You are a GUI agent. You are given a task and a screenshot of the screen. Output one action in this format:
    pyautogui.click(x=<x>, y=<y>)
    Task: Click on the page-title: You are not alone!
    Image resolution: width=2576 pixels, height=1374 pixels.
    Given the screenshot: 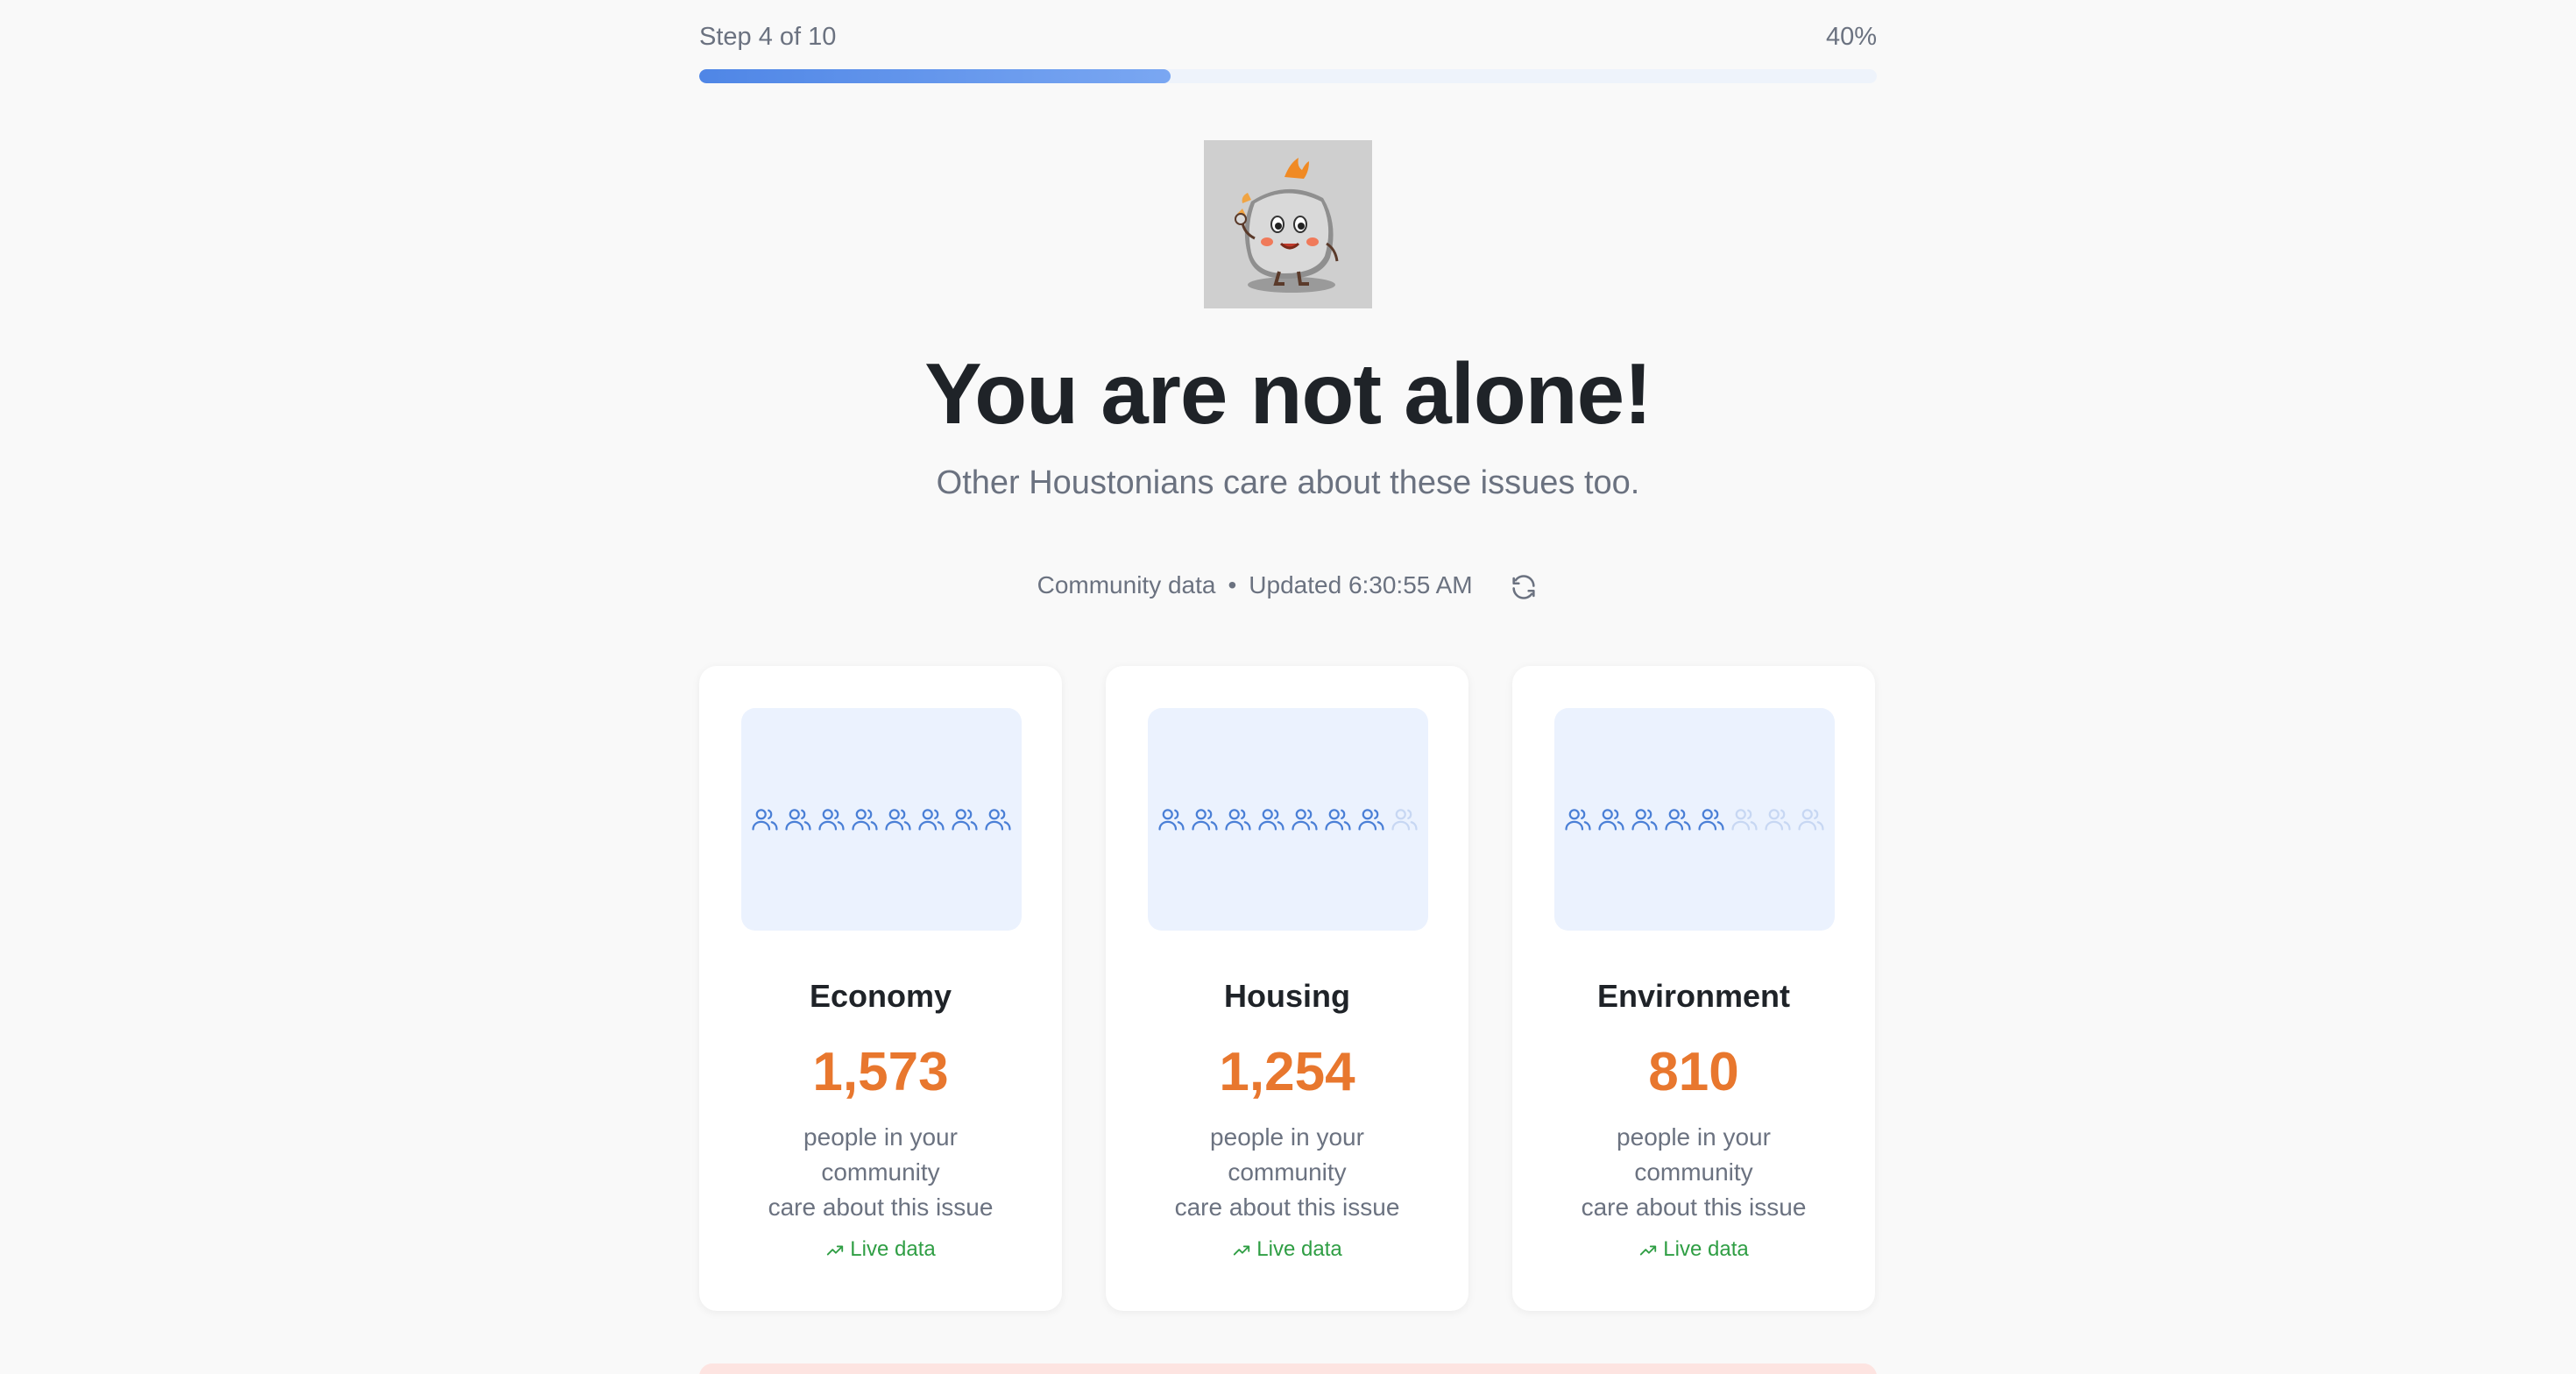 What is the action you would take?
    pyautogui.click(x=1288, y=393)
    